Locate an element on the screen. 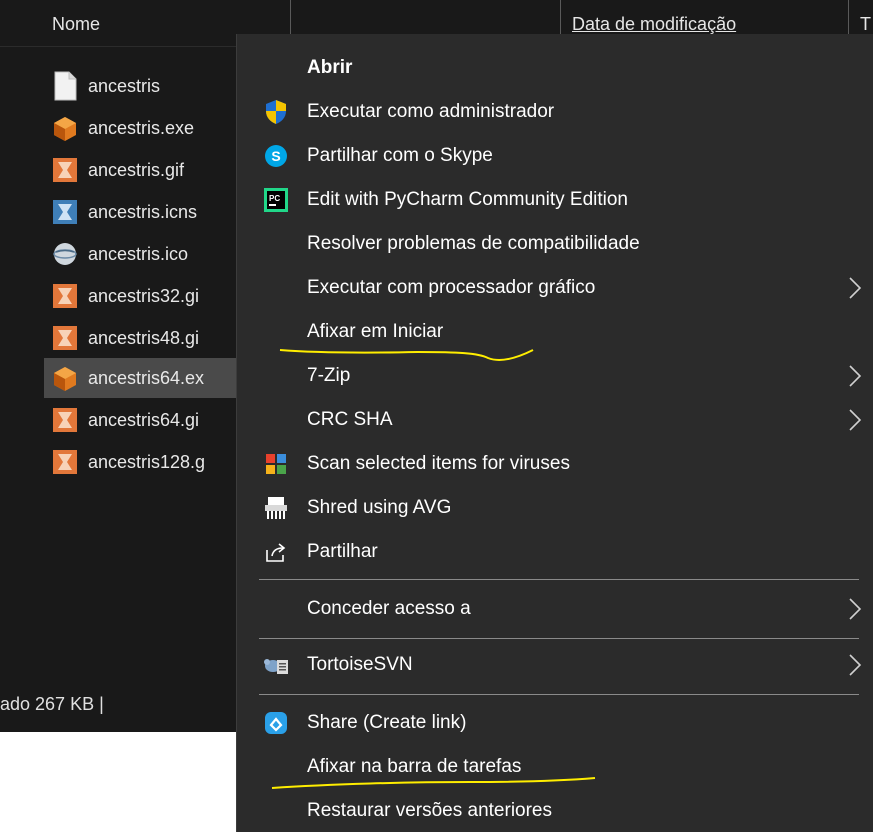 This screenshot has height=833, width=873. menu-item-label: TortoiseSVN is located at coordinates (360, 664).